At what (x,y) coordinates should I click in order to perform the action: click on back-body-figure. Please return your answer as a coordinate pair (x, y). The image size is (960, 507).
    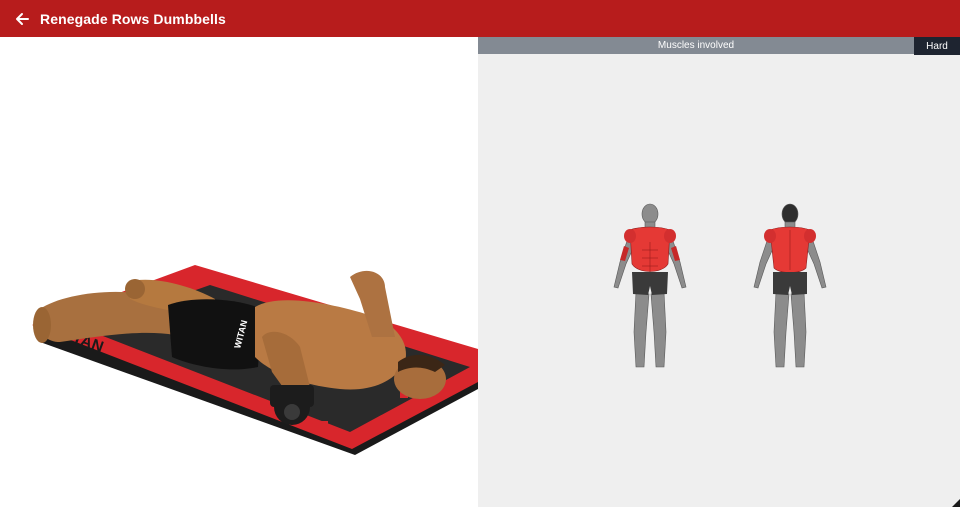
    Looking at the image, I should click on (790, 285).